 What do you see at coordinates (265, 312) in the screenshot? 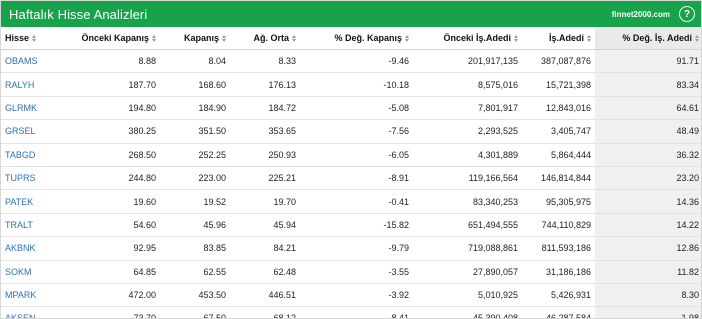
I see `table-cell: 68.12` at bounding box center [265, 312].